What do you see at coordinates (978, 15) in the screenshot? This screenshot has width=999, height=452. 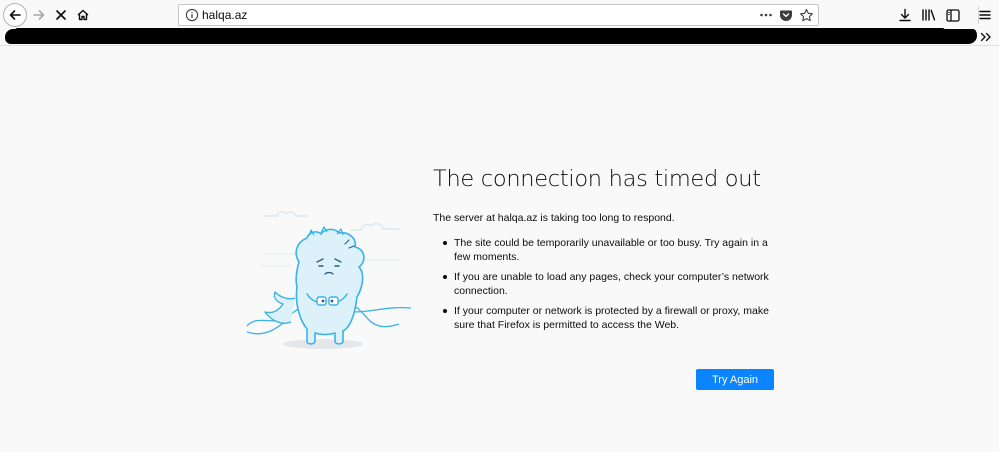 I see `toolbar-separator` at bounding box center [978, 15].